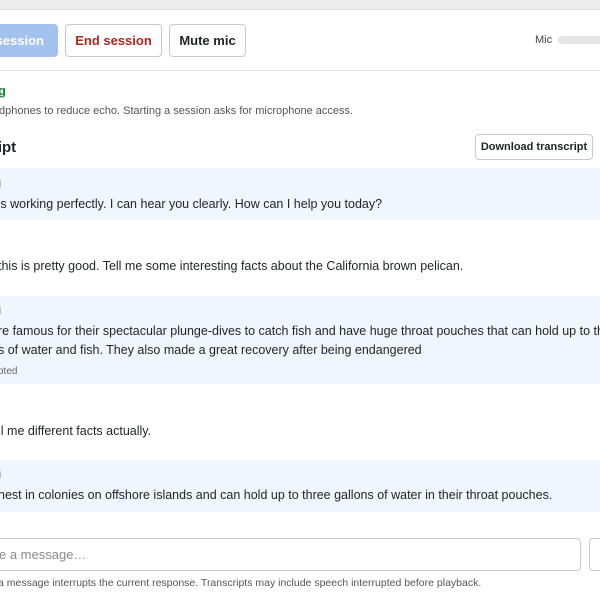  I want to click on session-status: ng, so click(3, 90).